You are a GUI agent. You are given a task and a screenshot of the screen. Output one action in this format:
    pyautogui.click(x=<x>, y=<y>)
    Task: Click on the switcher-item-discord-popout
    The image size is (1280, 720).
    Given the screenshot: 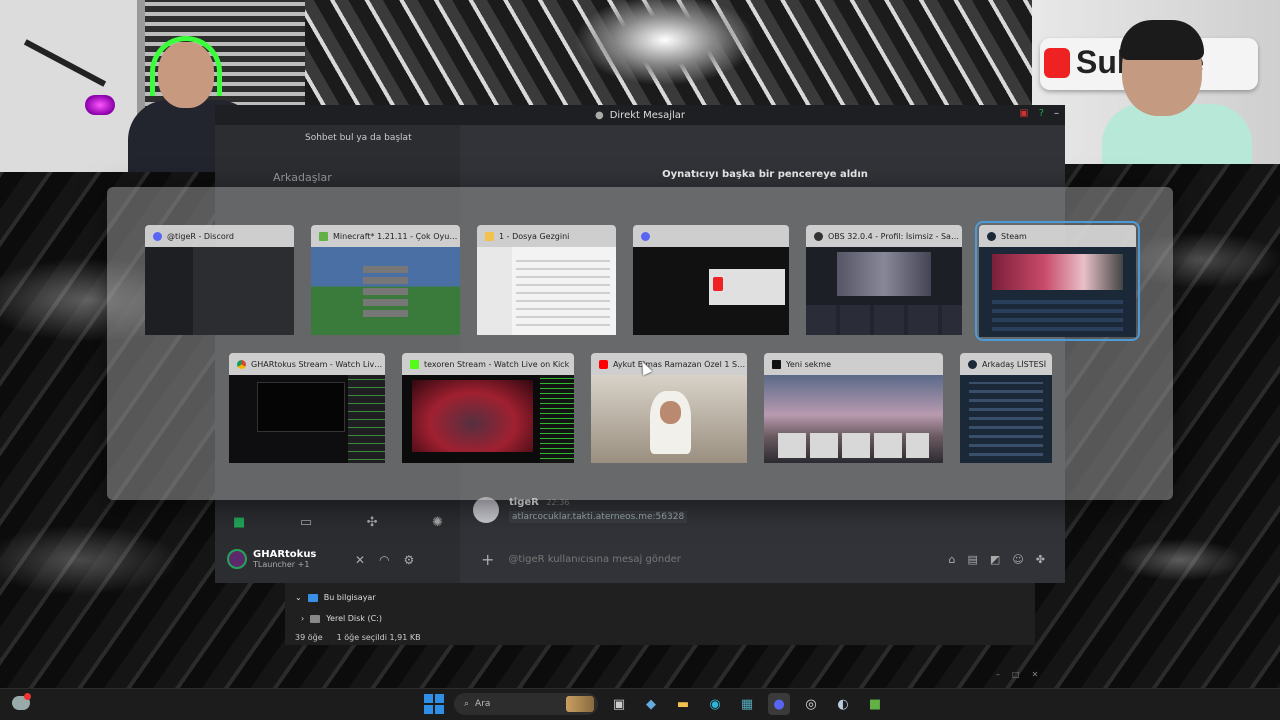 What is the action you would take?
    pyautogui.click(x=711, y=280)
    